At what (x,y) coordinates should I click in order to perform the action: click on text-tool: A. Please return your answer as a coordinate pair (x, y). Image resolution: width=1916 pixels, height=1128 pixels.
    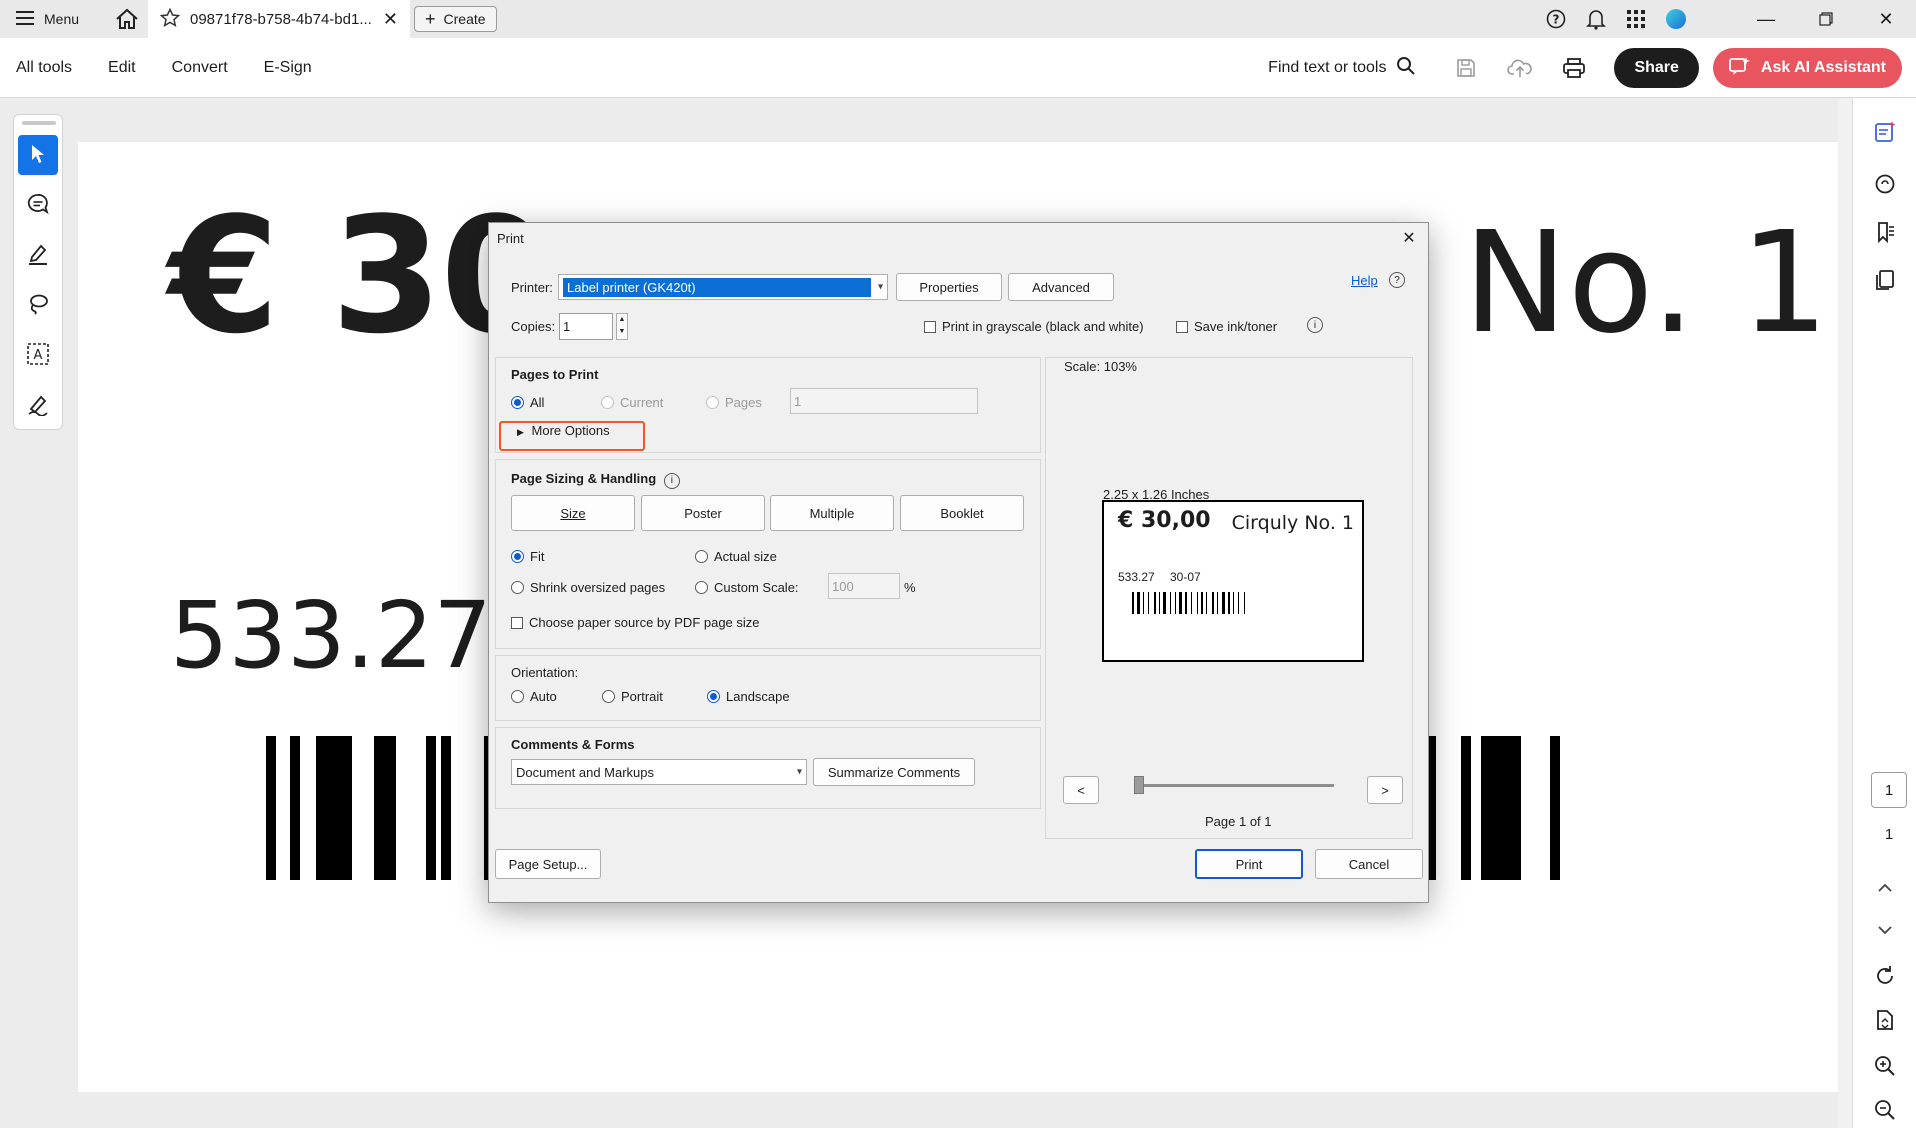
    Looking at the image, I should click on (38, 355).